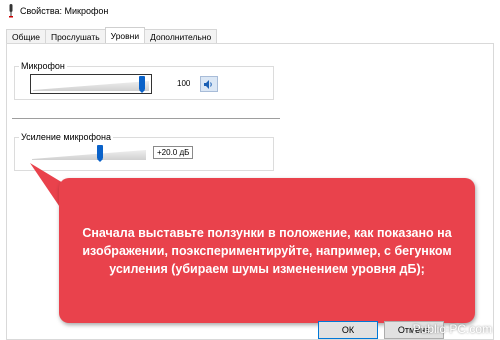  I want to click on tab-advanced: Дополнительно, so click(181, 36).